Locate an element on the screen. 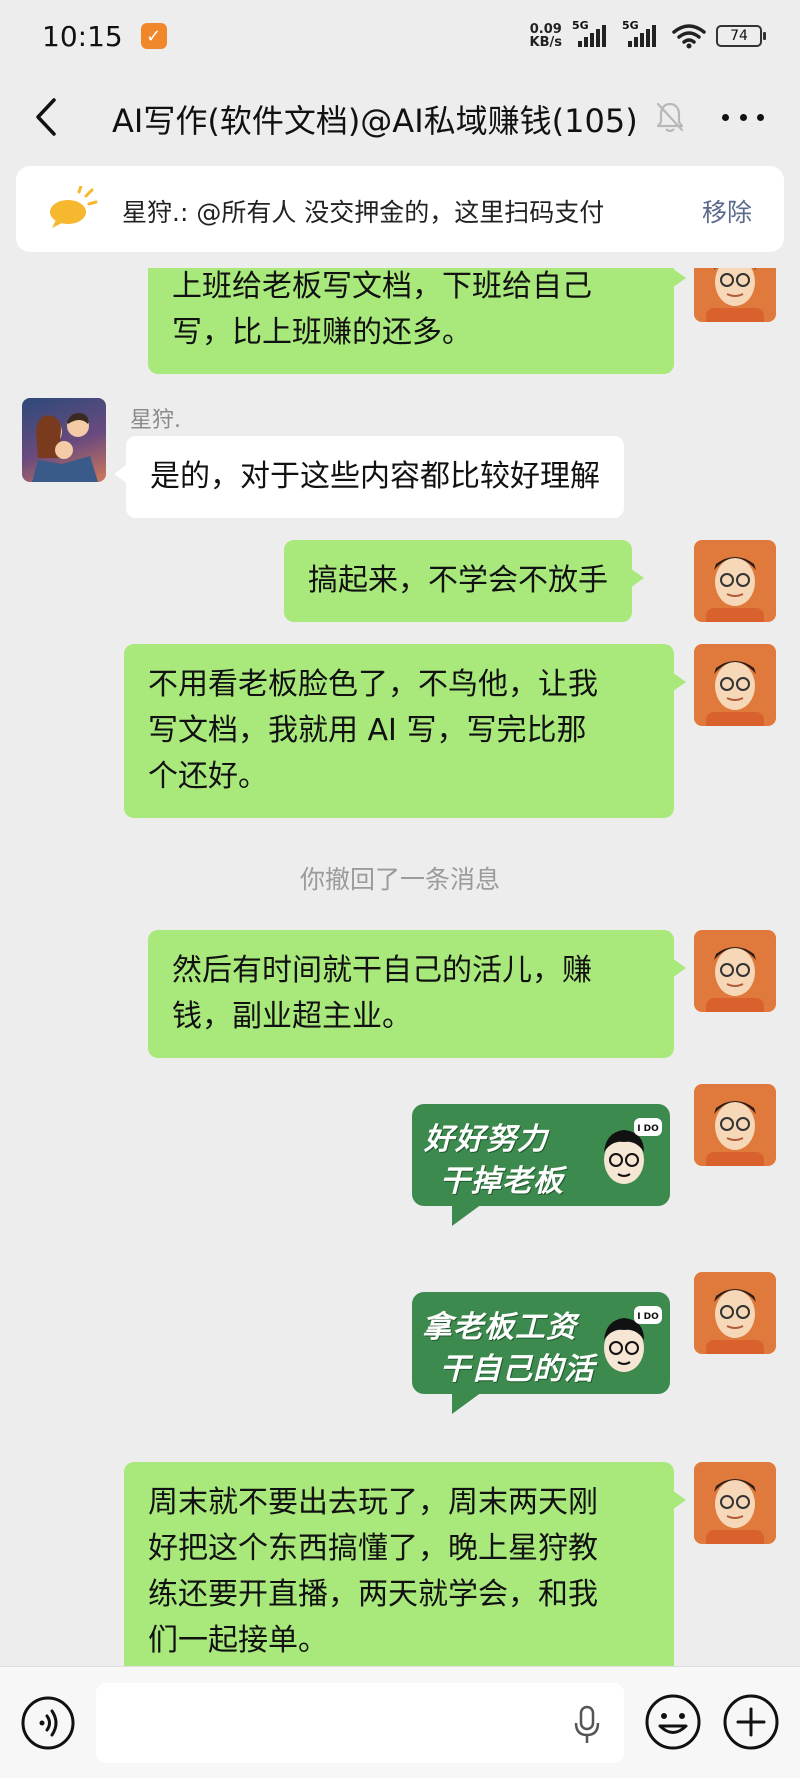  pinned-message-banner: 星狩.: @所有人 没交押金的，这里扫码支付 移除 is located at coordinates (400, 209).